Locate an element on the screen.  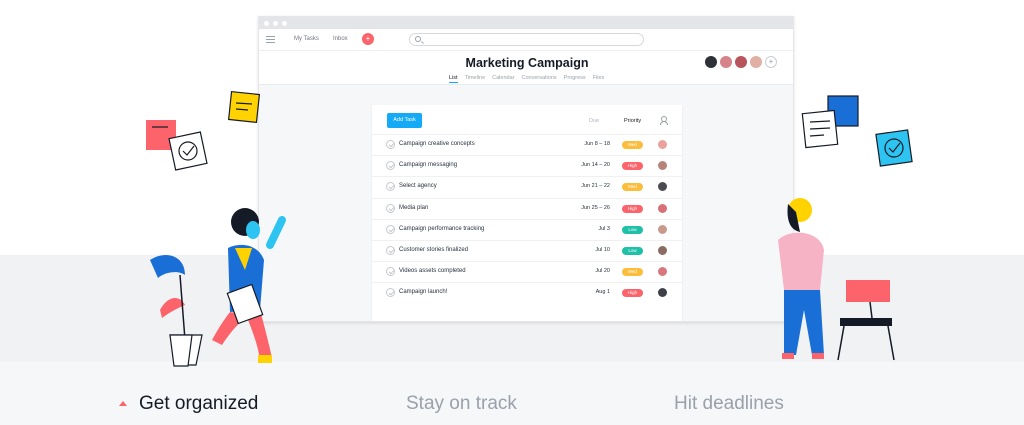
search-icon is located at coordinates (418, 39).